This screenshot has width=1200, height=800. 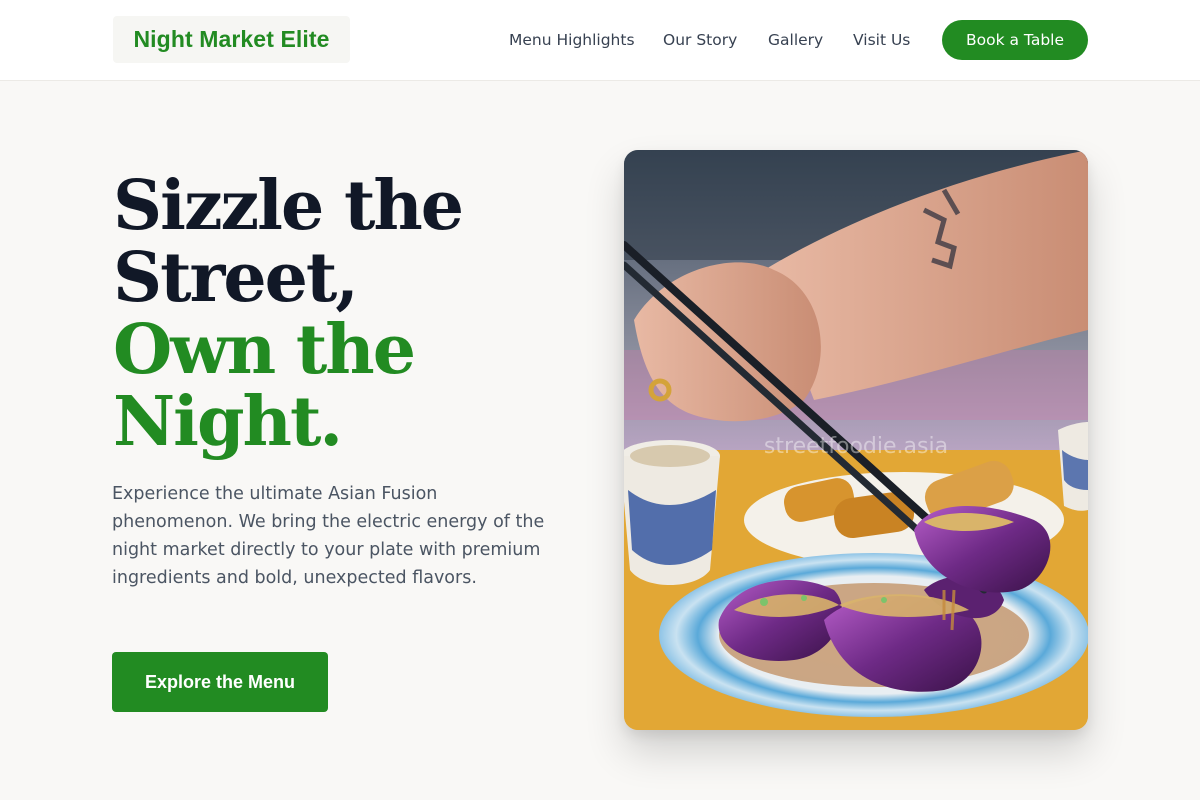 I want to click on nav-visit-us: Visit Us, so click(x=881, y=40).